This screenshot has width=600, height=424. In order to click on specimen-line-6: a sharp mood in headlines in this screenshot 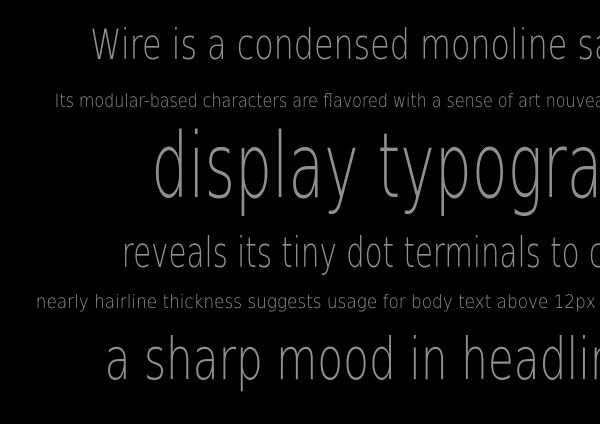, I will do `click(352, 359)`.